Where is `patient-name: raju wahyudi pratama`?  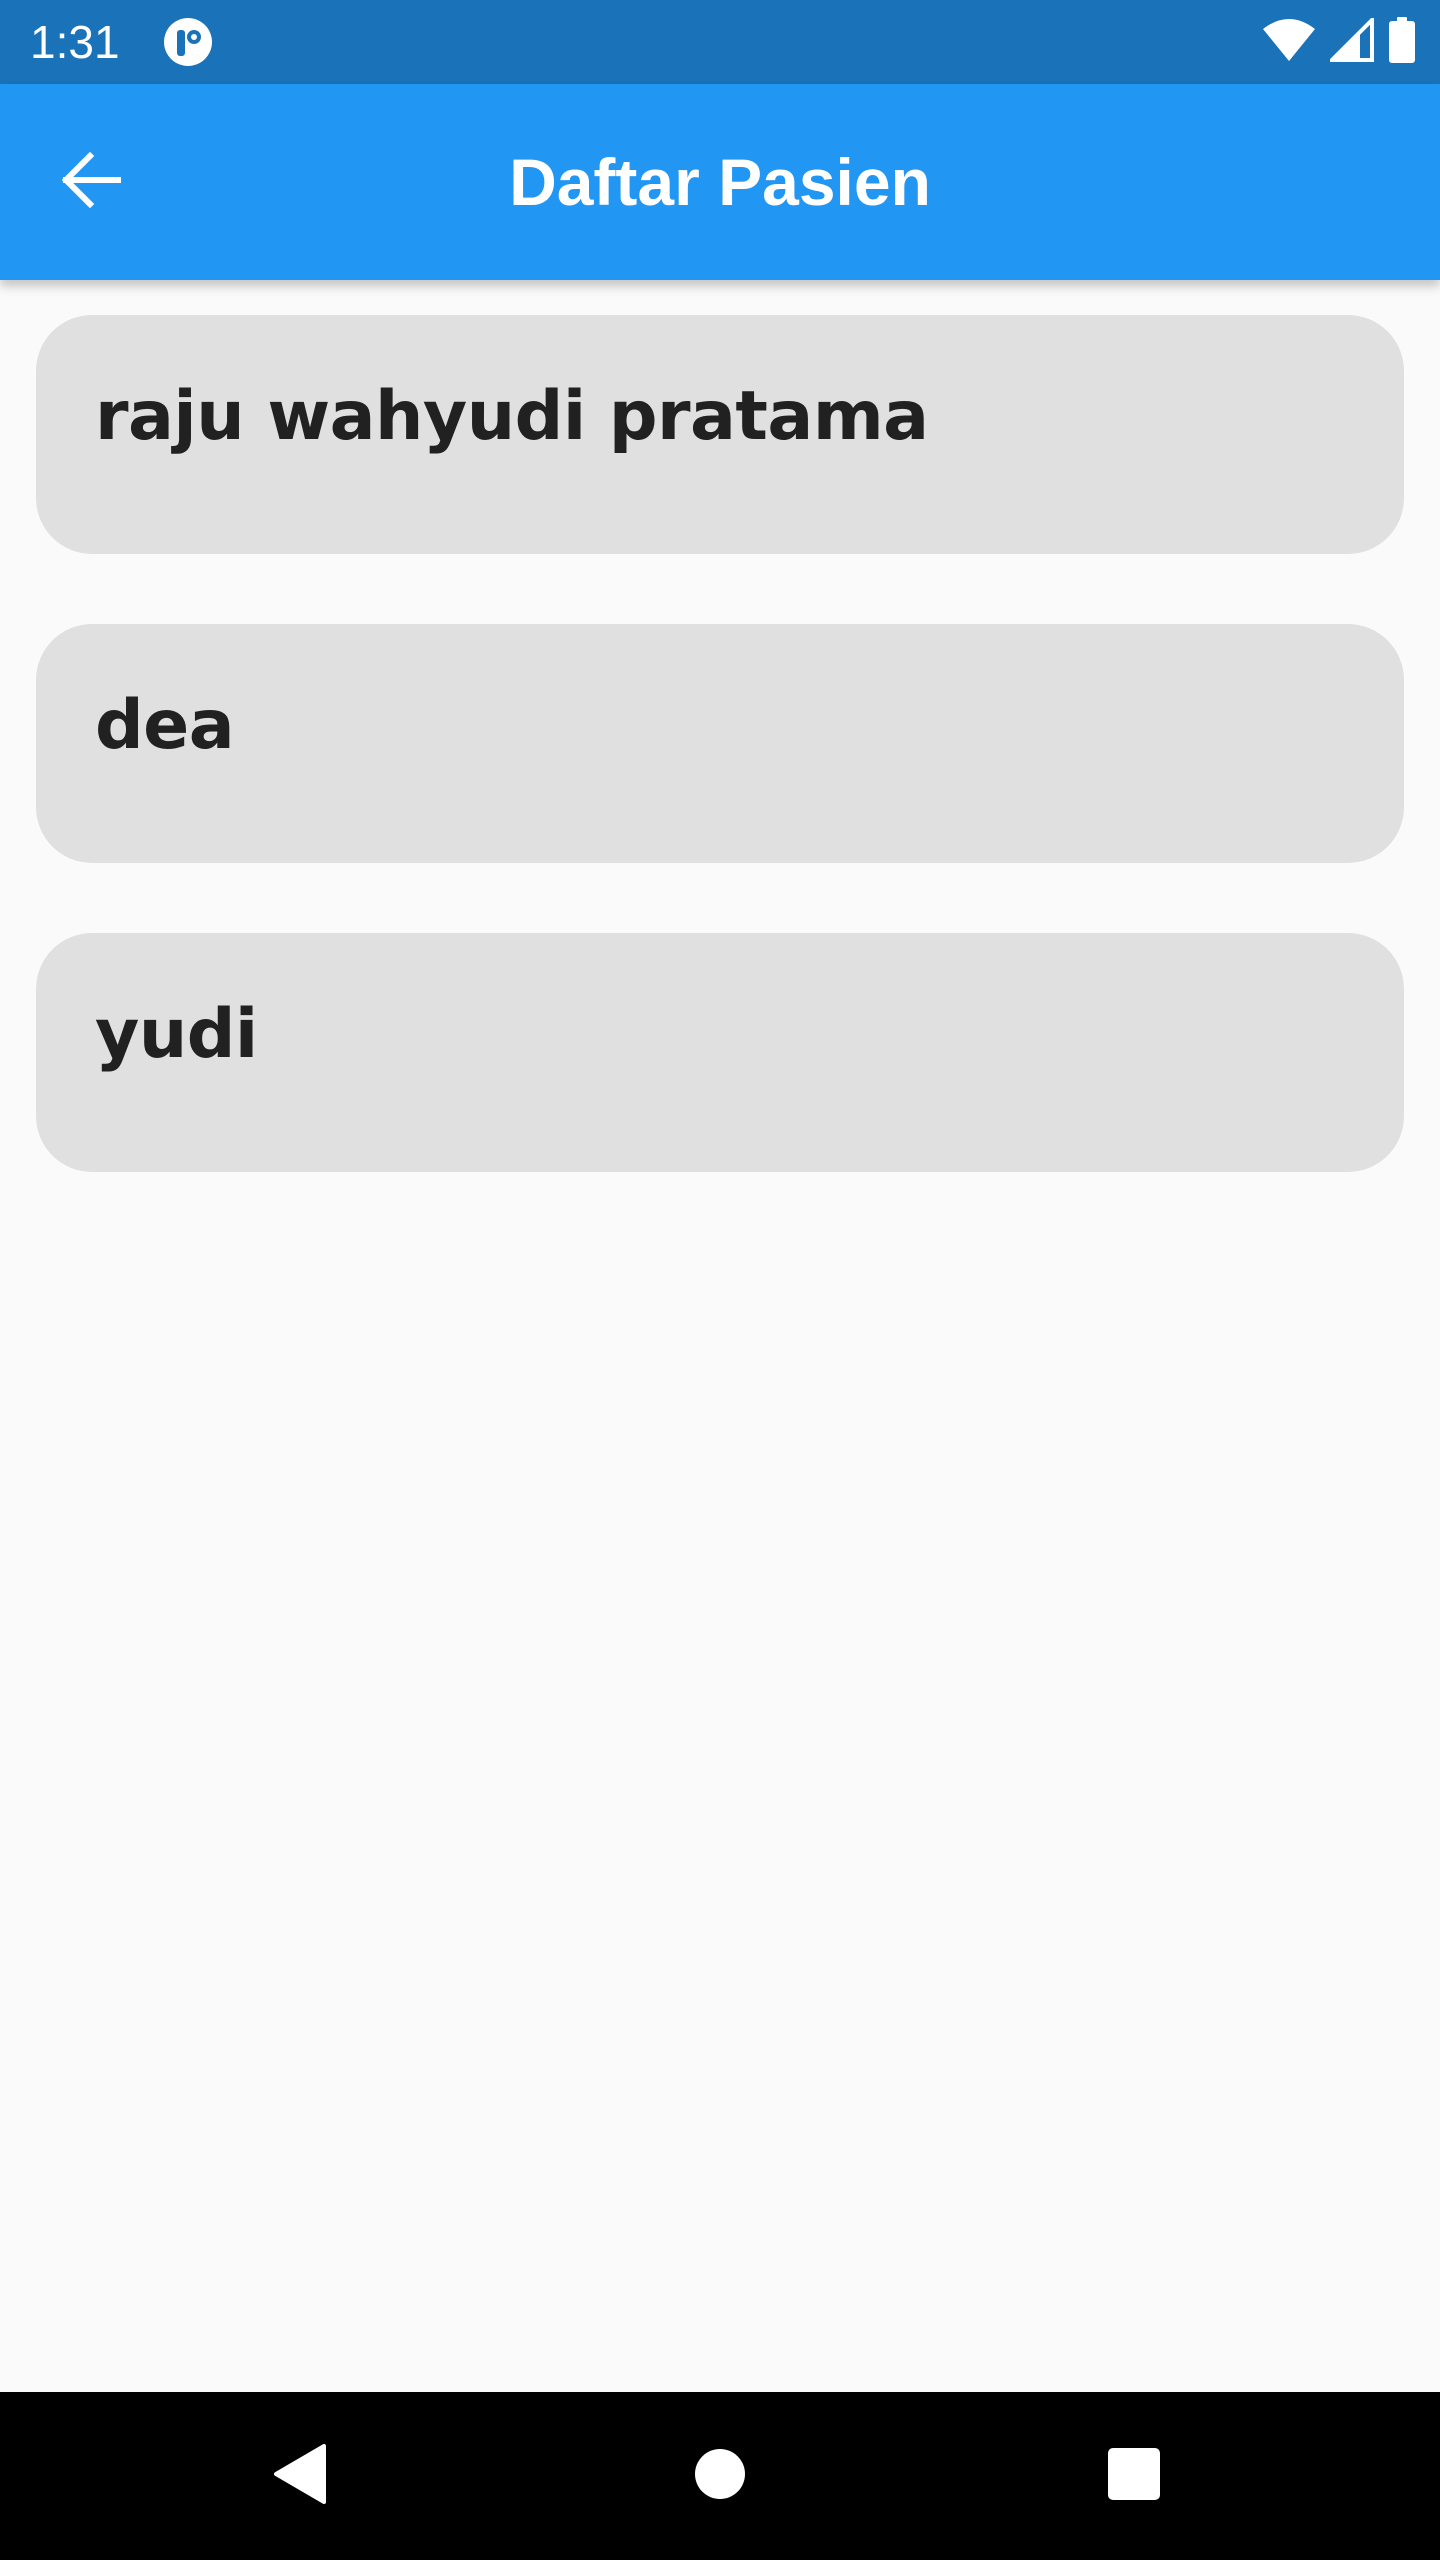
patient-name: raju wahyudi pratama is located at coordinates (512, 416).